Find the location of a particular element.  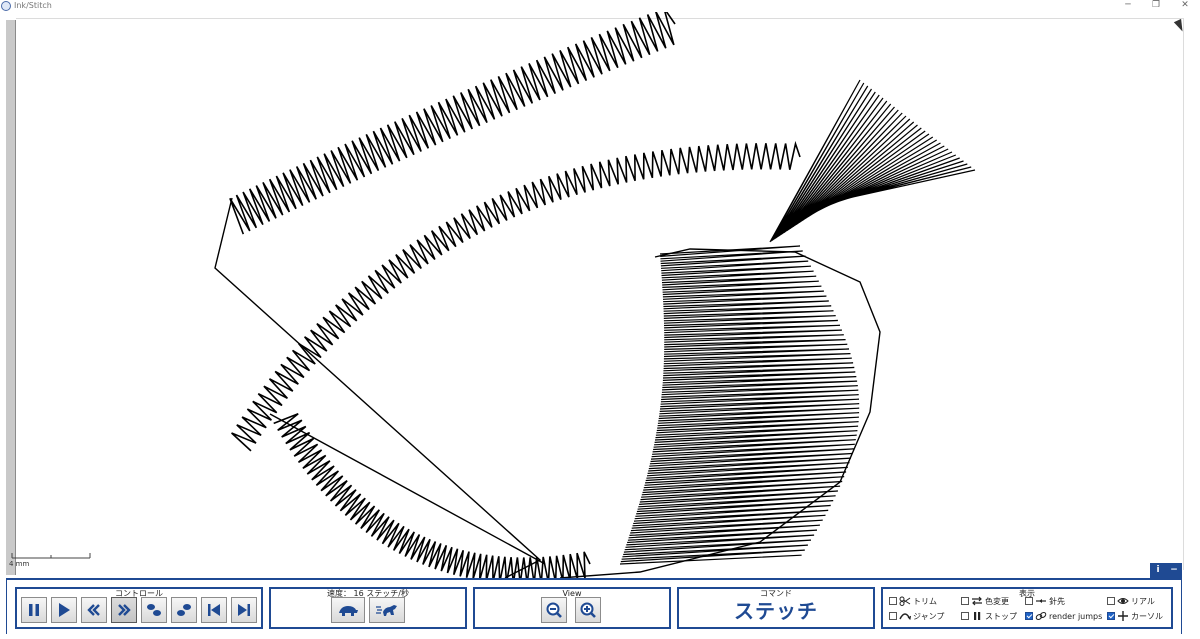

rewind-button is located at coordinates (94, 610).